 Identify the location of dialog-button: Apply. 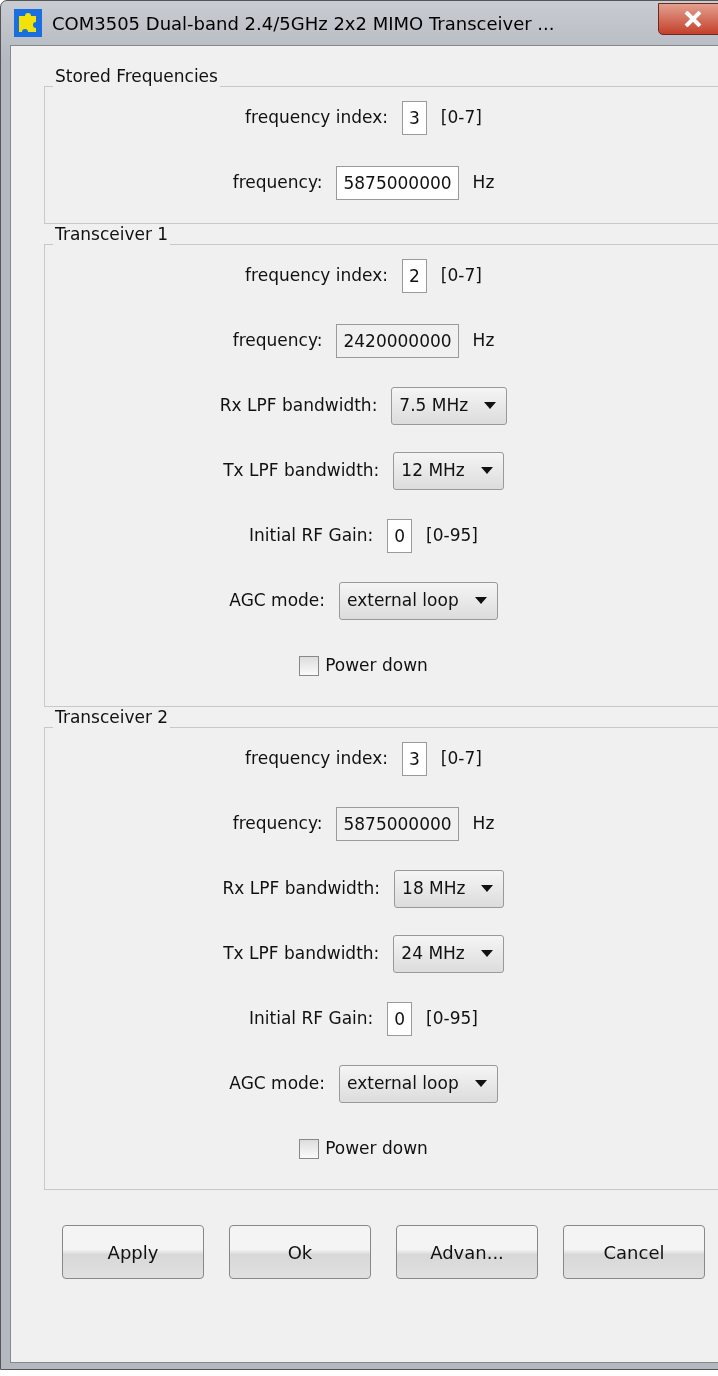
(133, 1252).